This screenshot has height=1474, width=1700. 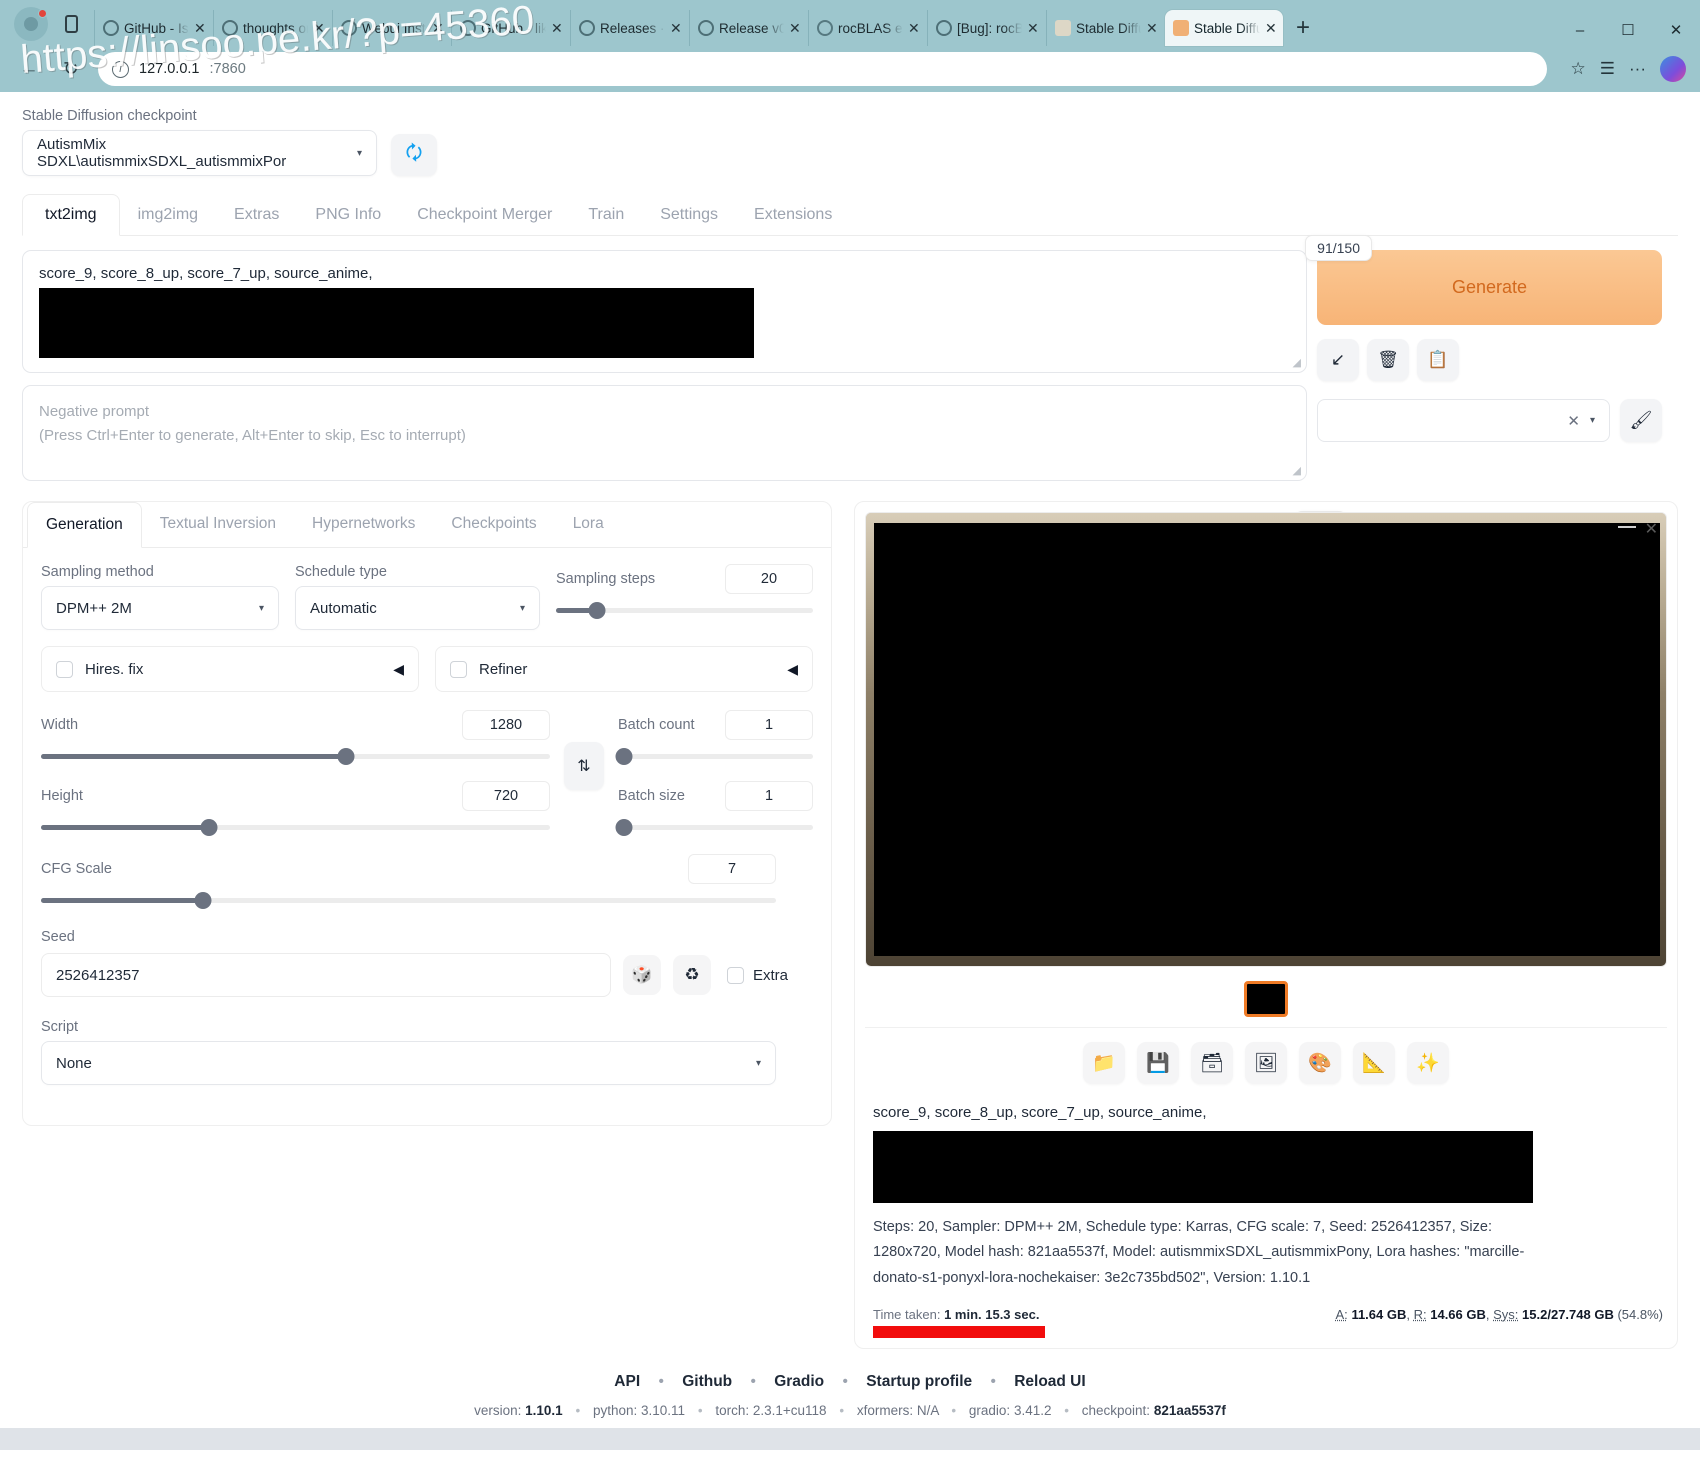 What do you see at coordinates (1573, 421) in the screenshot?
I see `clear-styles-icon: ✕` at bounding box center [1573, 421].